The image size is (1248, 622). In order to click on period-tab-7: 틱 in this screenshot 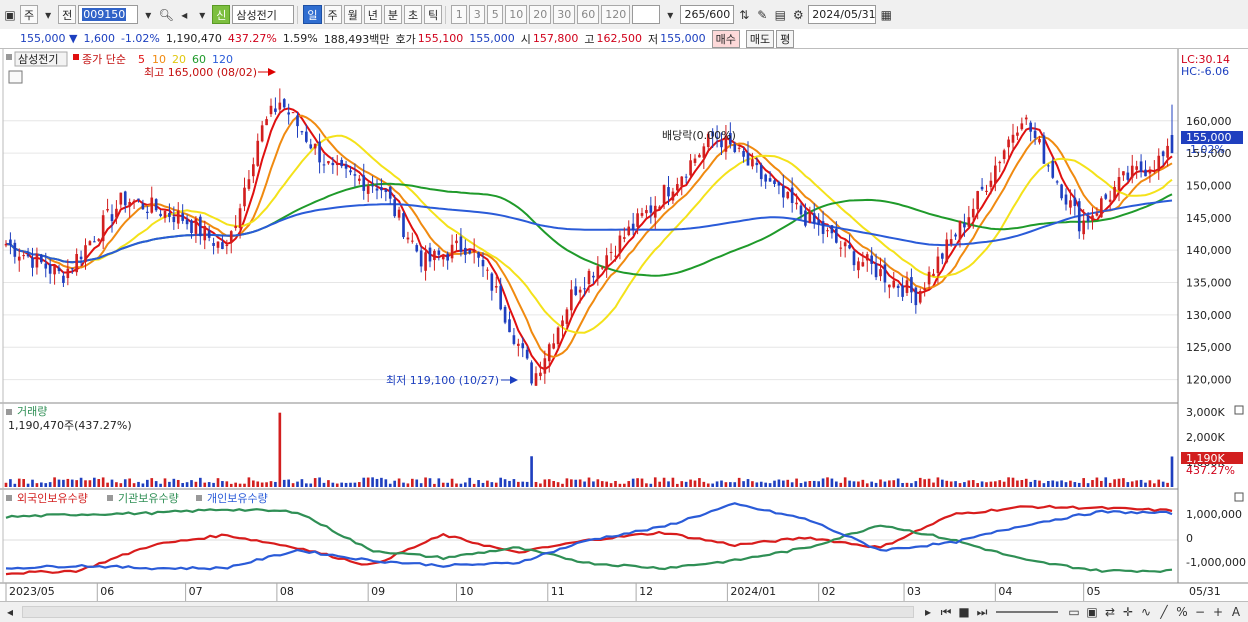, I will do `click(433, 14)`.